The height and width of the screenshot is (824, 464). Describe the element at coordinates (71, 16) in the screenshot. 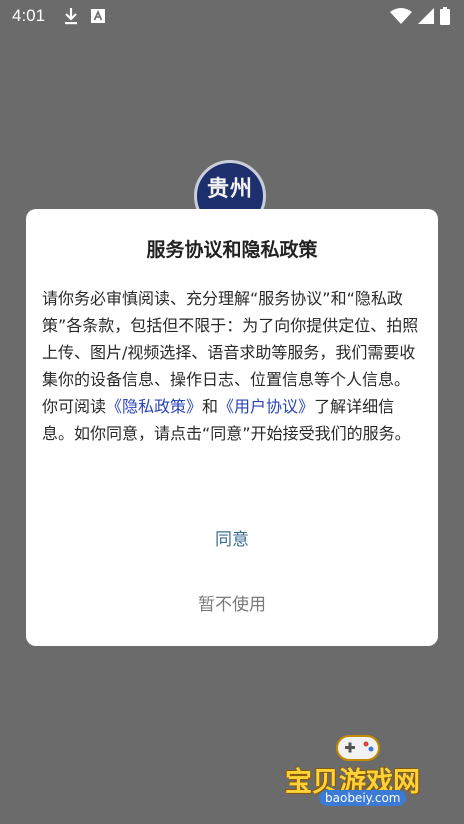

I see `download-icon` at that location.